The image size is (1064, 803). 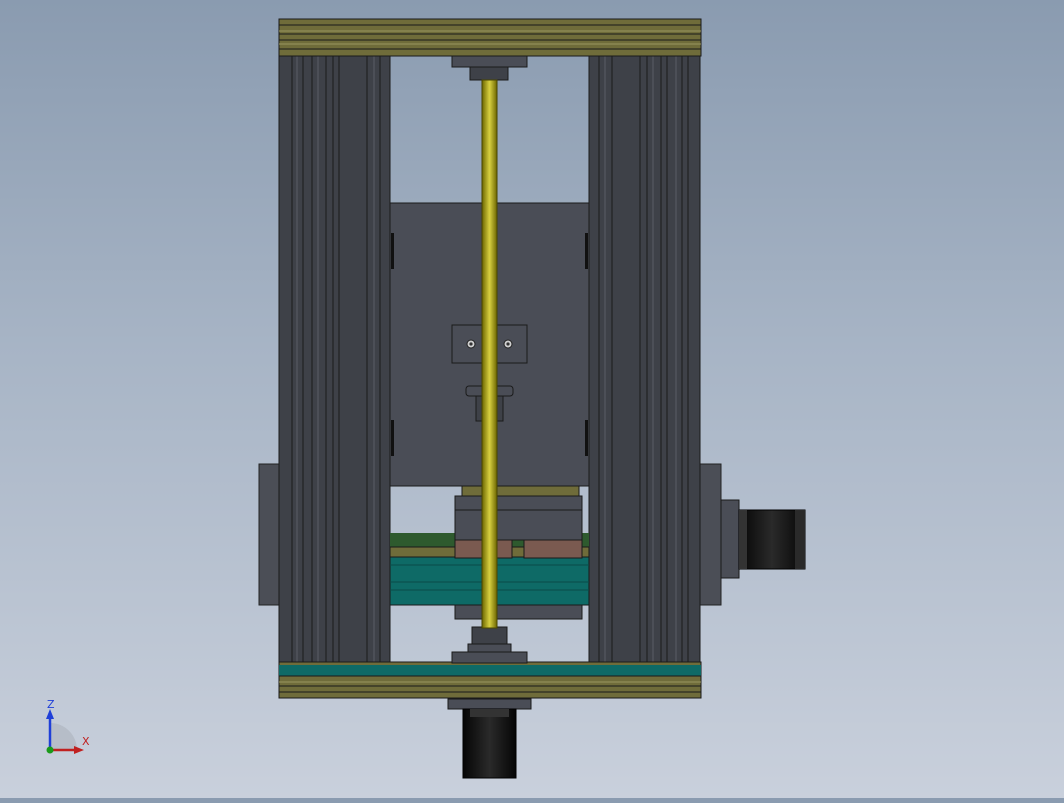 What do you see at coordinates (730, 539) in the screenshot?
I see `right-motor-bracket` at bounding box center [730, 539].